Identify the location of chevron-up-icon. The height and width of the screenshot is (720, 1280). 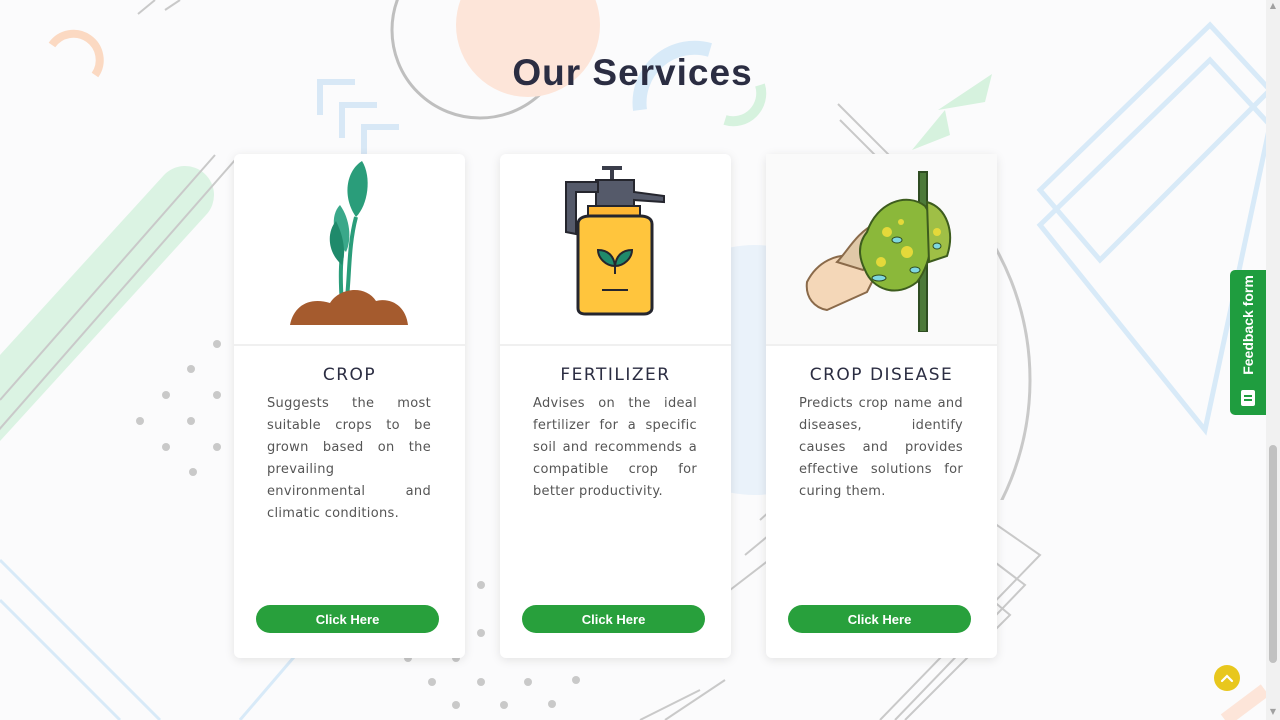
(1227, 678).